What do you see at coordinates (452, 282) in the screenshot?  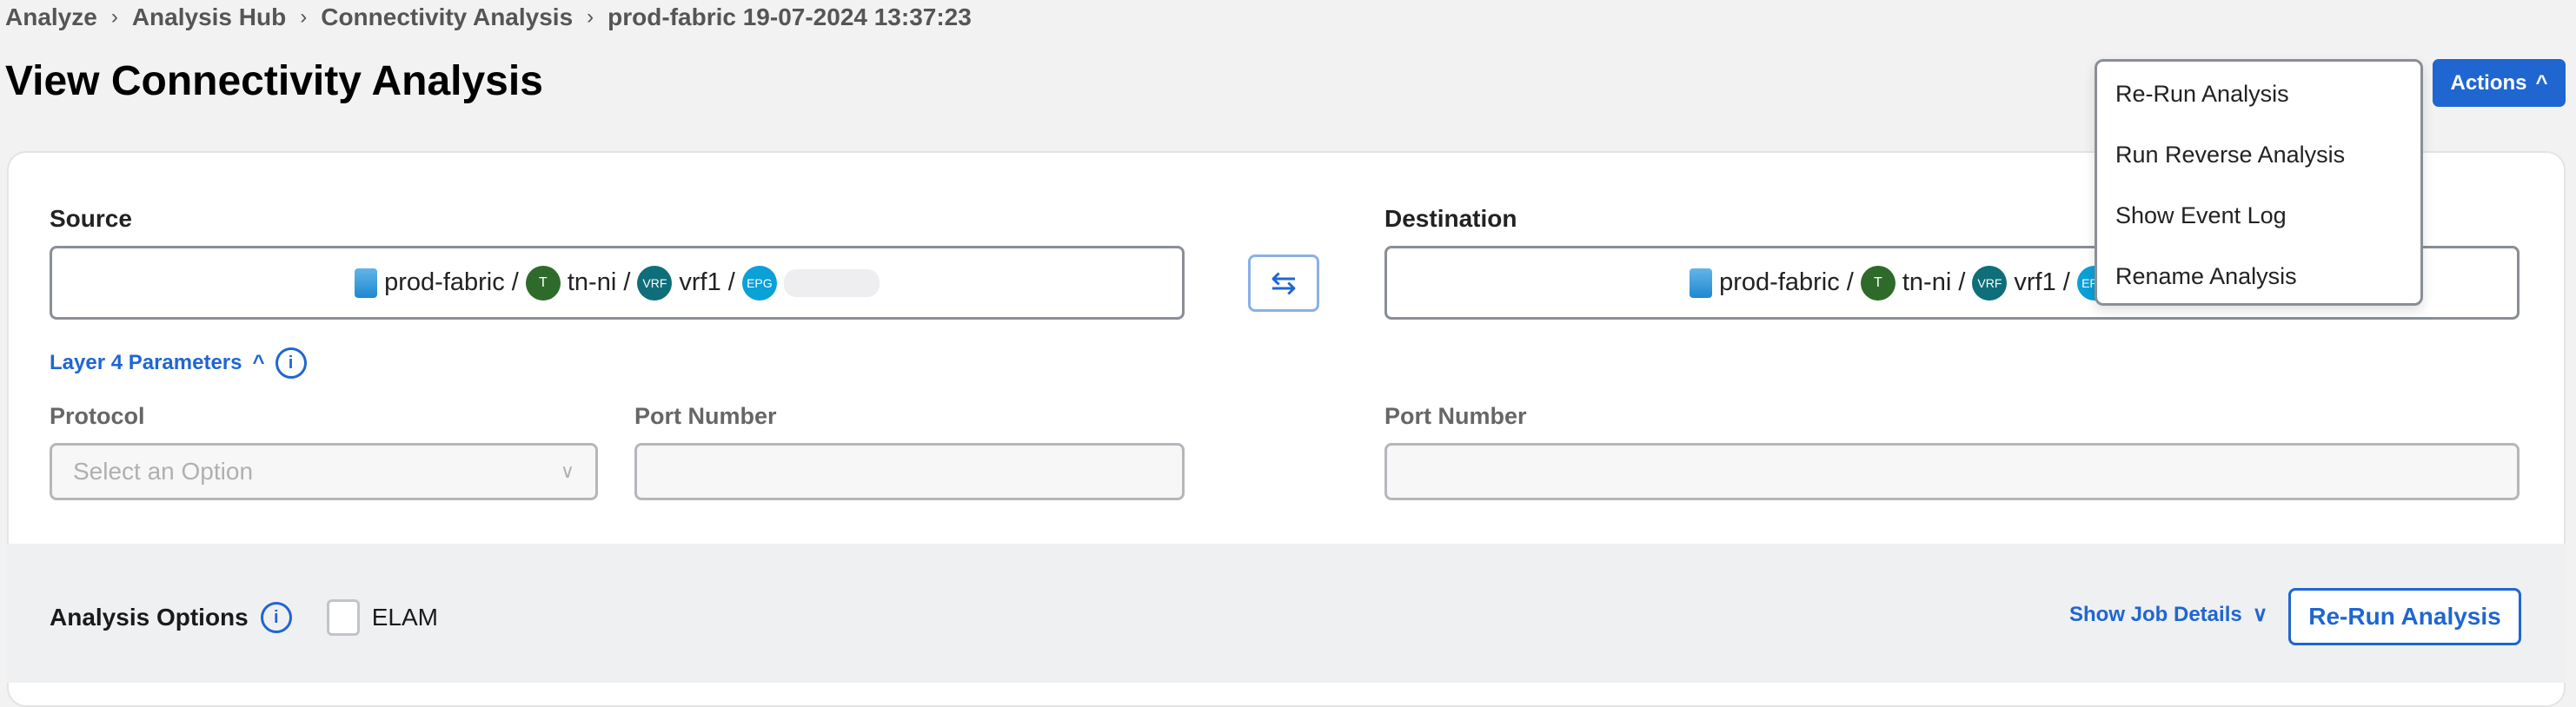 I see `source-fabric: prod-fabric /` at bounding box center [452, 282].